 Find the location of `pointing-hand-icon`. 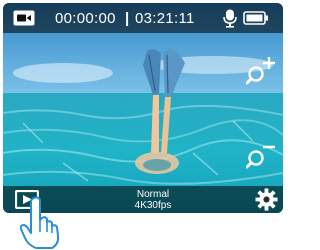

pointing-hand-icon is located at coordinates (39, 222).